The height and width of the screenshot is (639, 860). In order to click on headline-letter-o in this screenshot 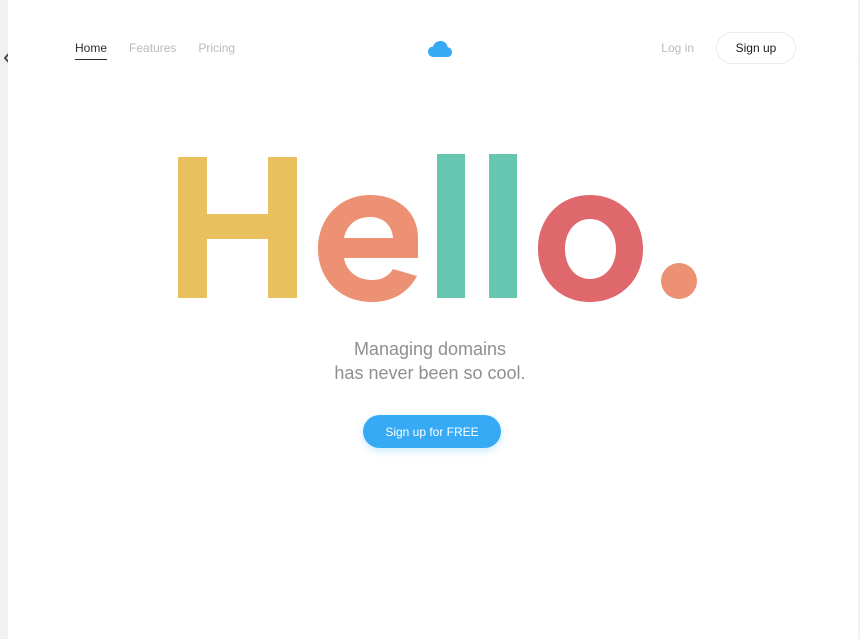, I will do `click(590, 248)`.